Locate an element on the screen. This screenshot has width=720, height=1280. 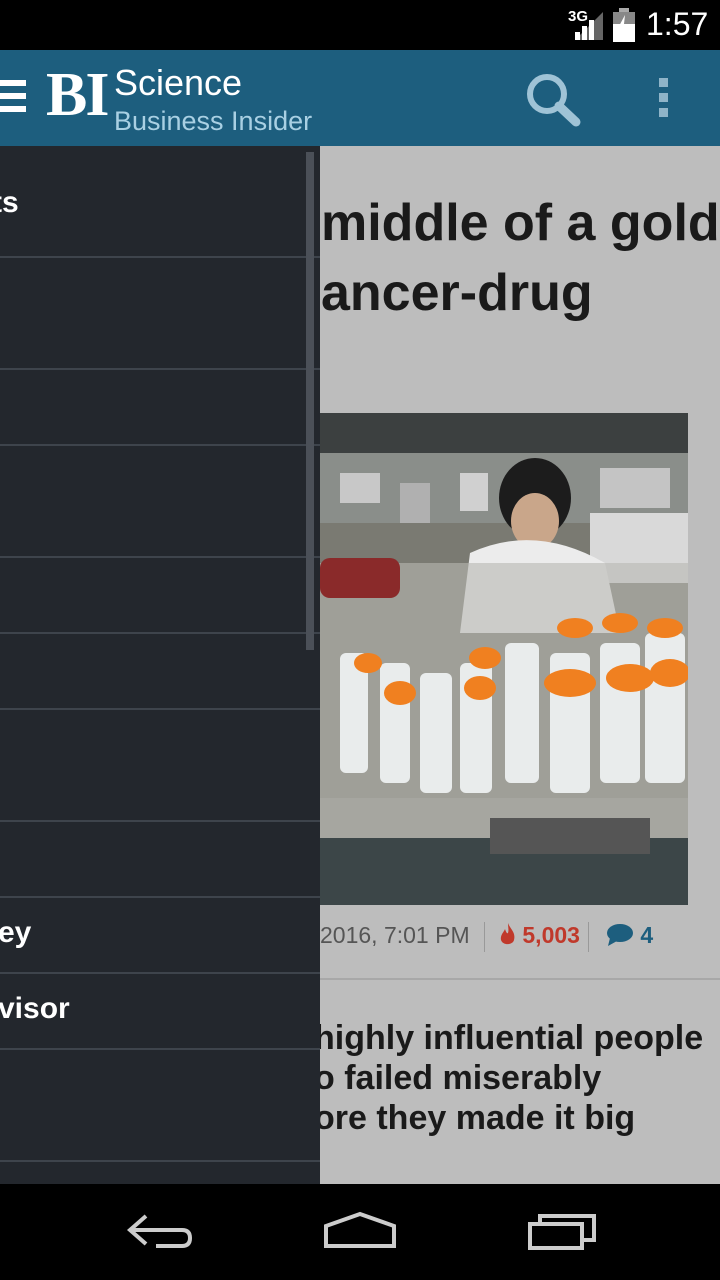
menu-icon is located at coordinates (13, 98).